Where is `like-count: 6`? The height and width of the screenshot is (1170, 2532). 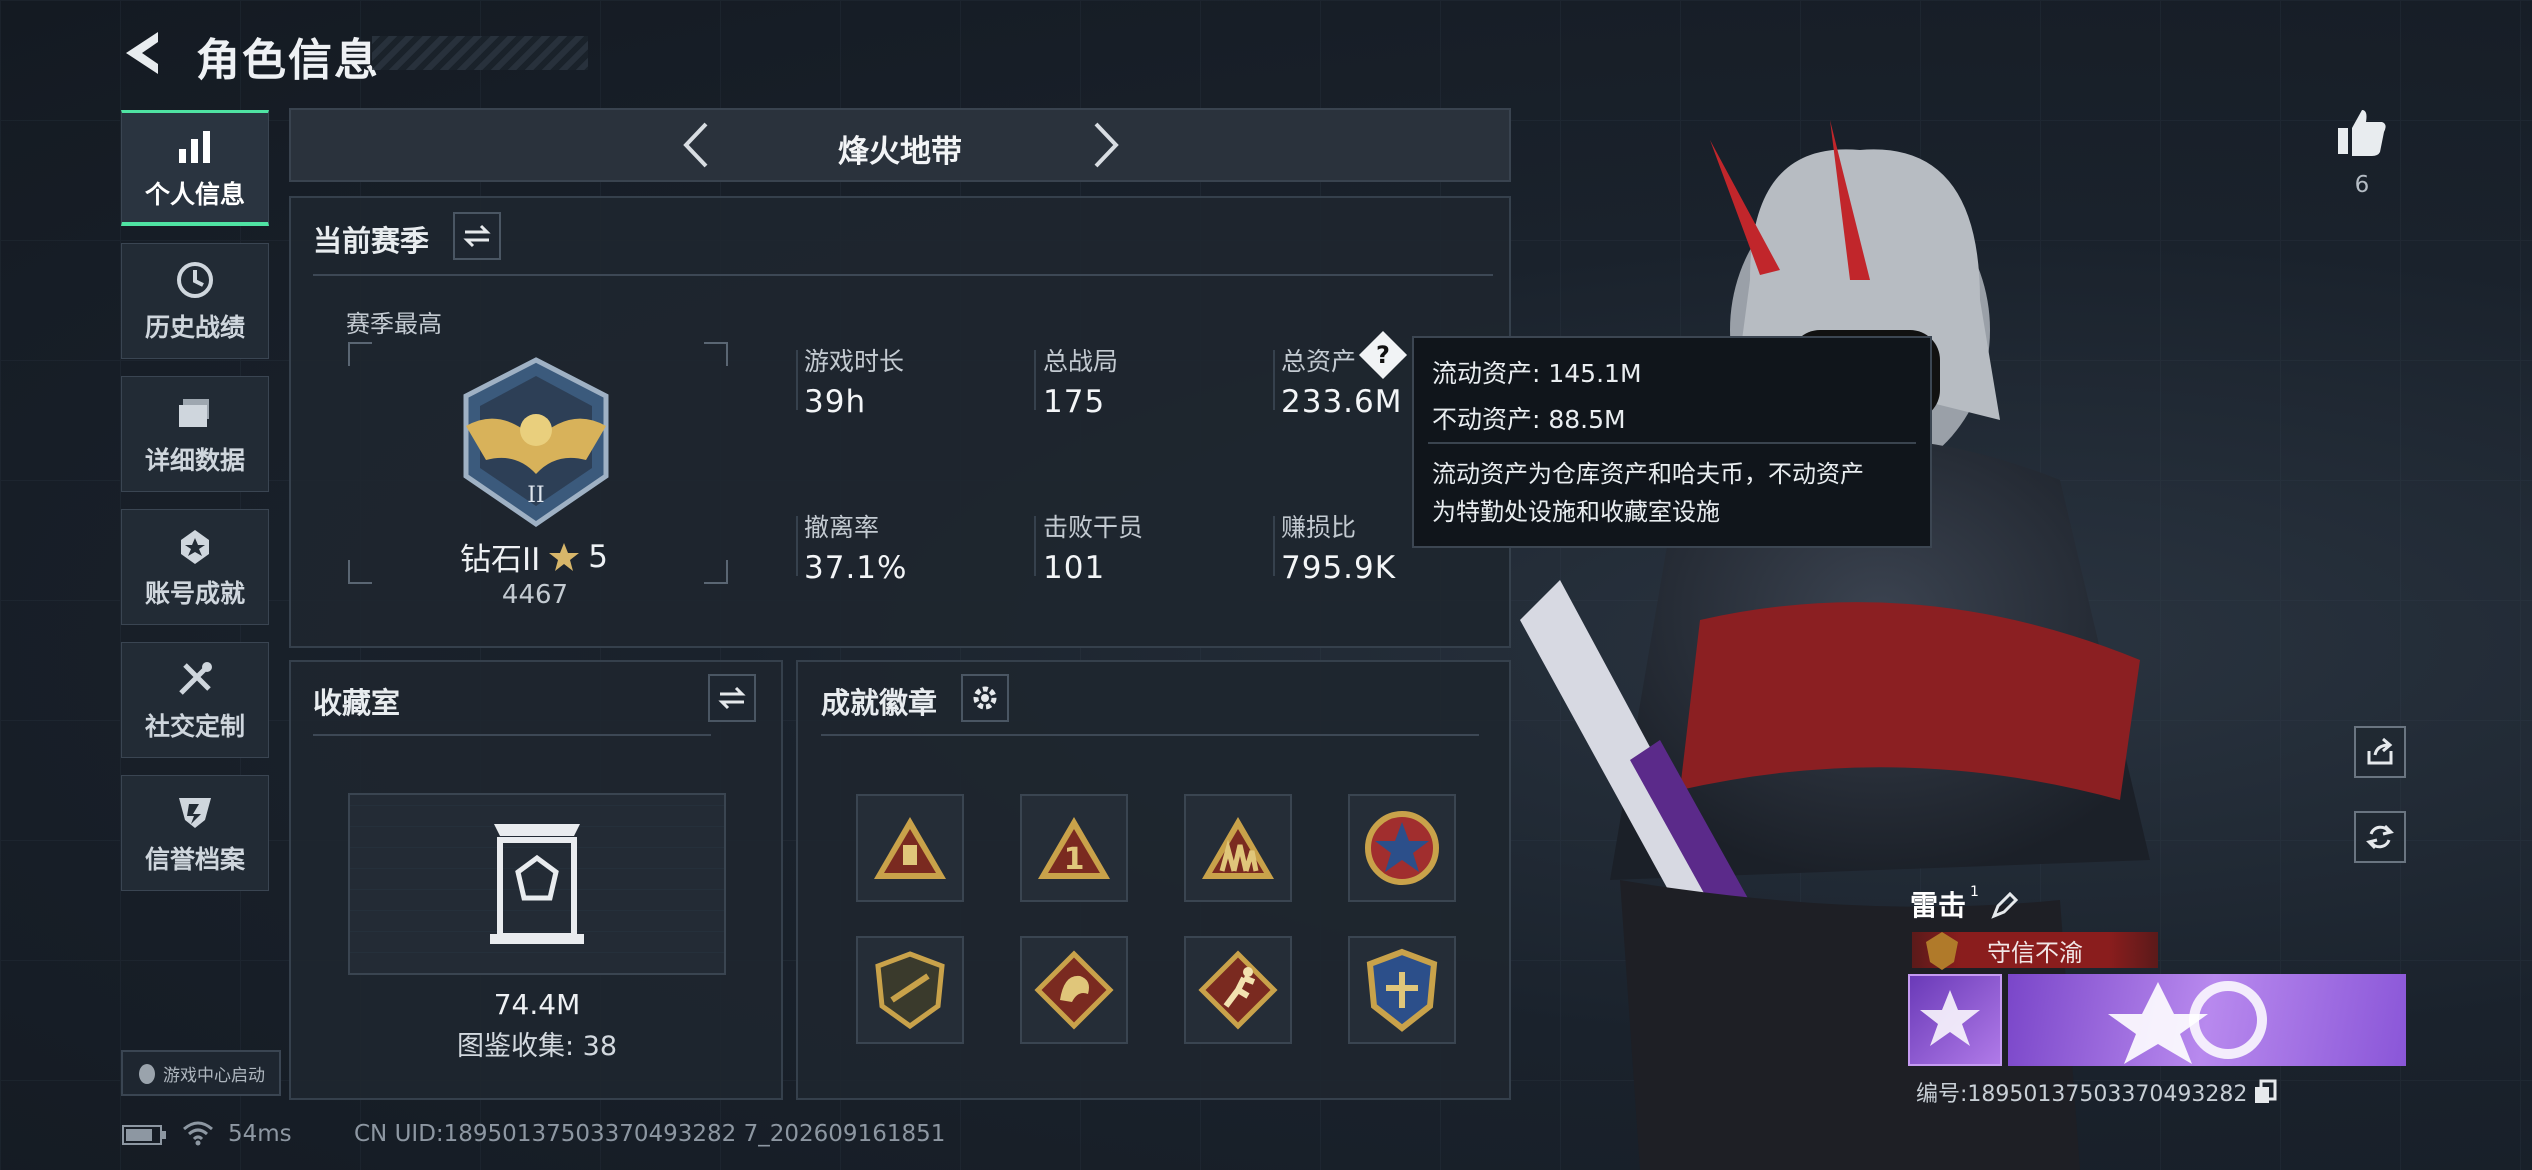
like-count: 6 is located at coordinates (2362, 185).